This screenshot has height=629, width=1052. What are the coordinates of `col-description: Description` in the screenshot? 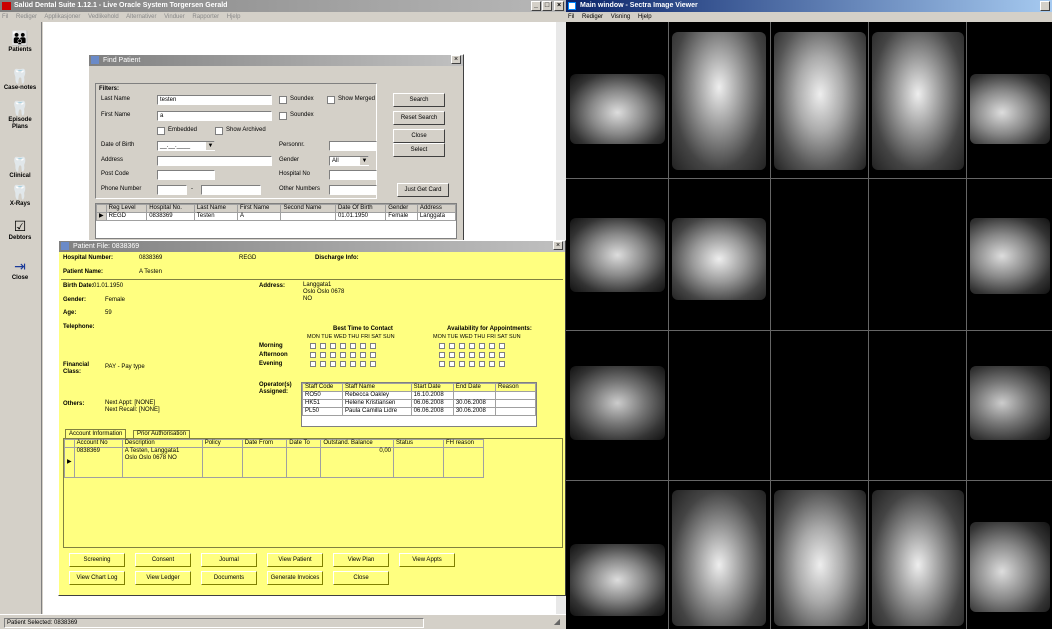 It's located at (162, 443).